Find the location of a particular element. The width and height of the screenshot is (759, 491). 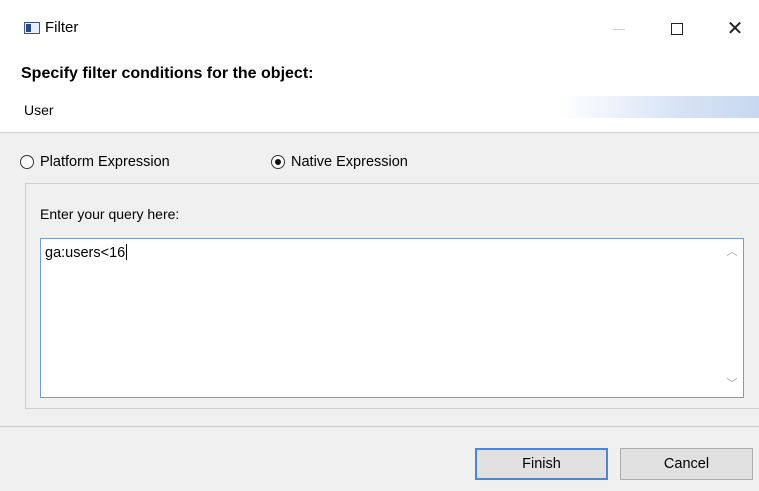

window-title: Filter is located at coordinates (62, 27).